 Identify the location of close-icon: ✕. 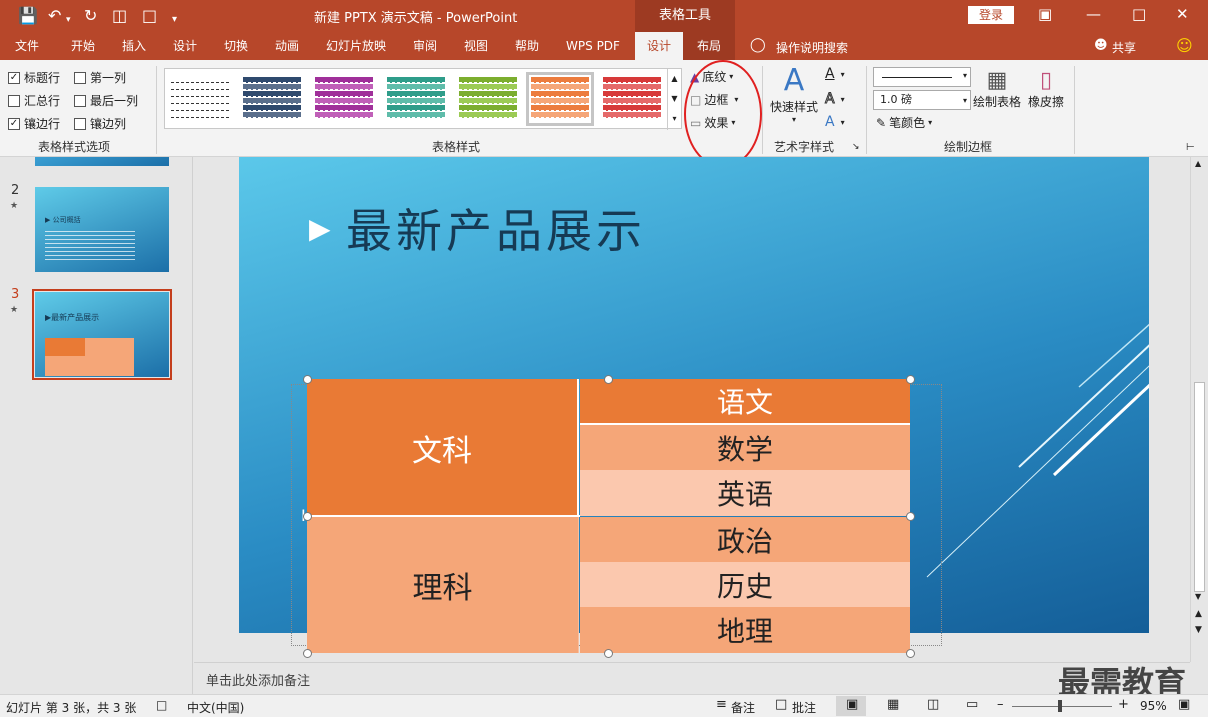
(1182, 14).